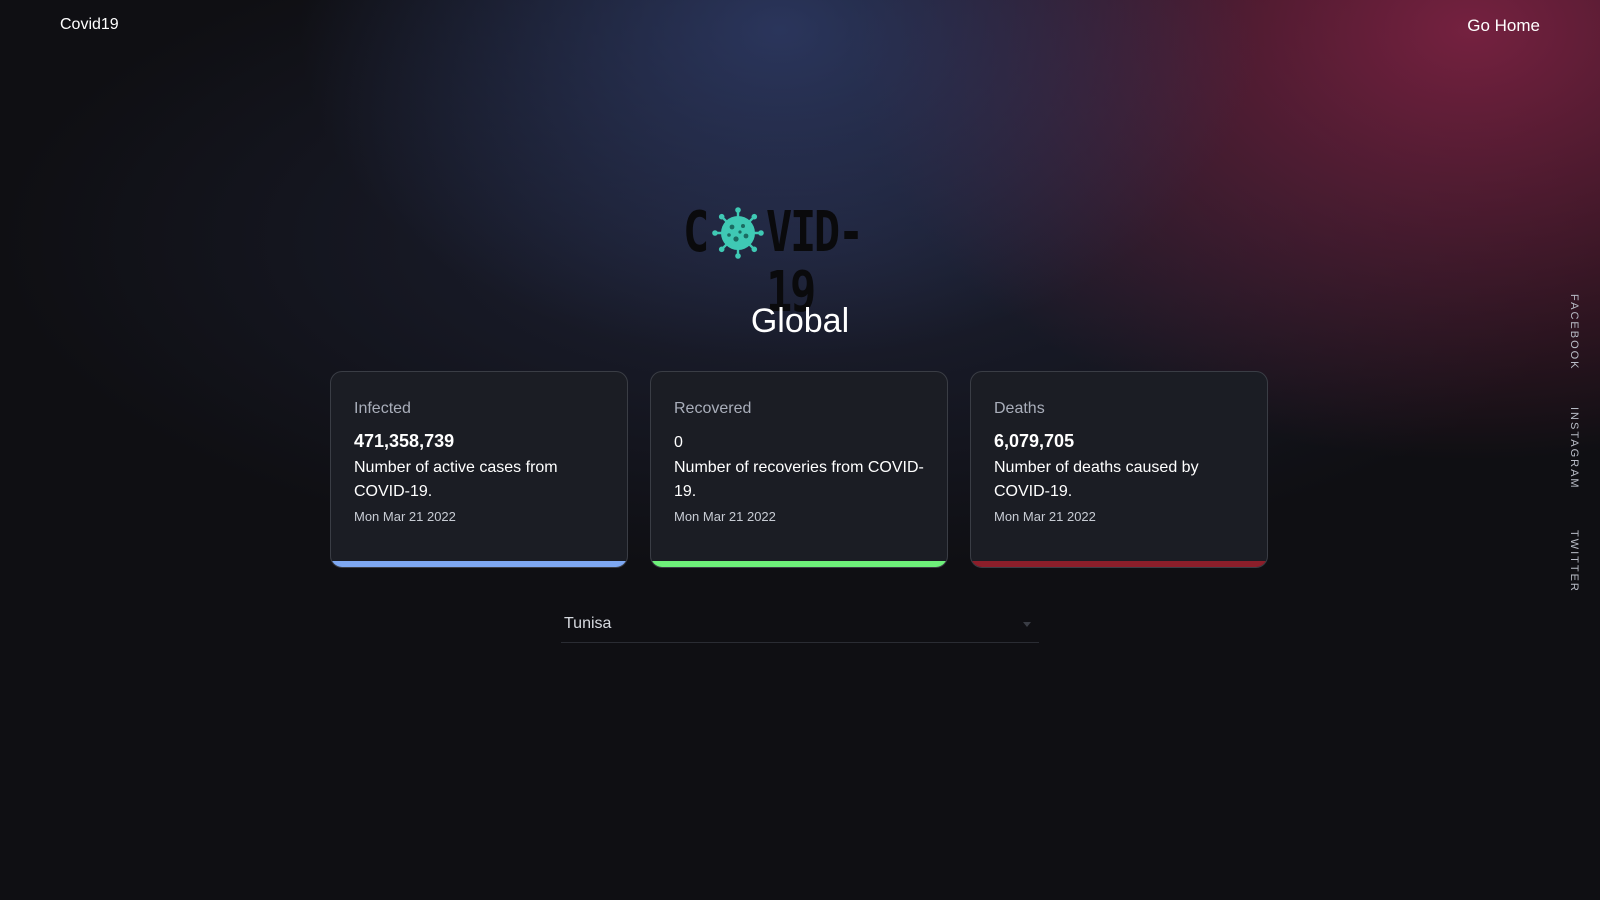  What do you see at coordinates (713, 408) in the screenshot?
I see `card-label: Recovered` at bounding box center [713, 408].